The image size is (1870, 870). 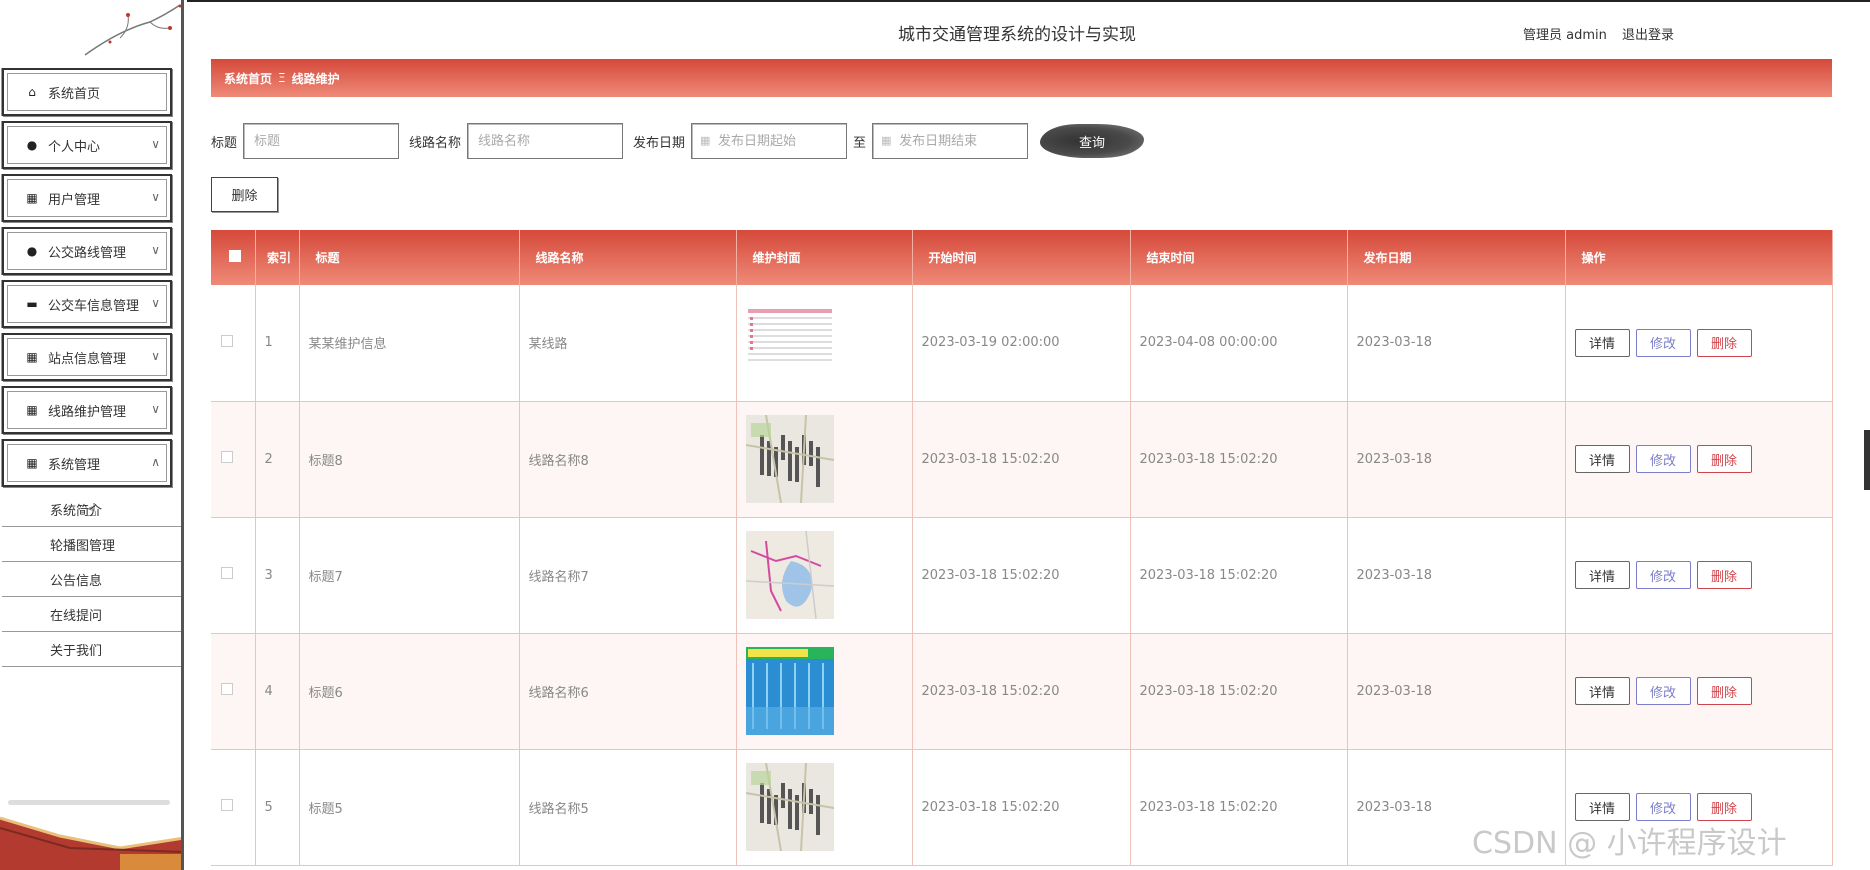 I want to click on select-all-header, so click(x=233, y=257).